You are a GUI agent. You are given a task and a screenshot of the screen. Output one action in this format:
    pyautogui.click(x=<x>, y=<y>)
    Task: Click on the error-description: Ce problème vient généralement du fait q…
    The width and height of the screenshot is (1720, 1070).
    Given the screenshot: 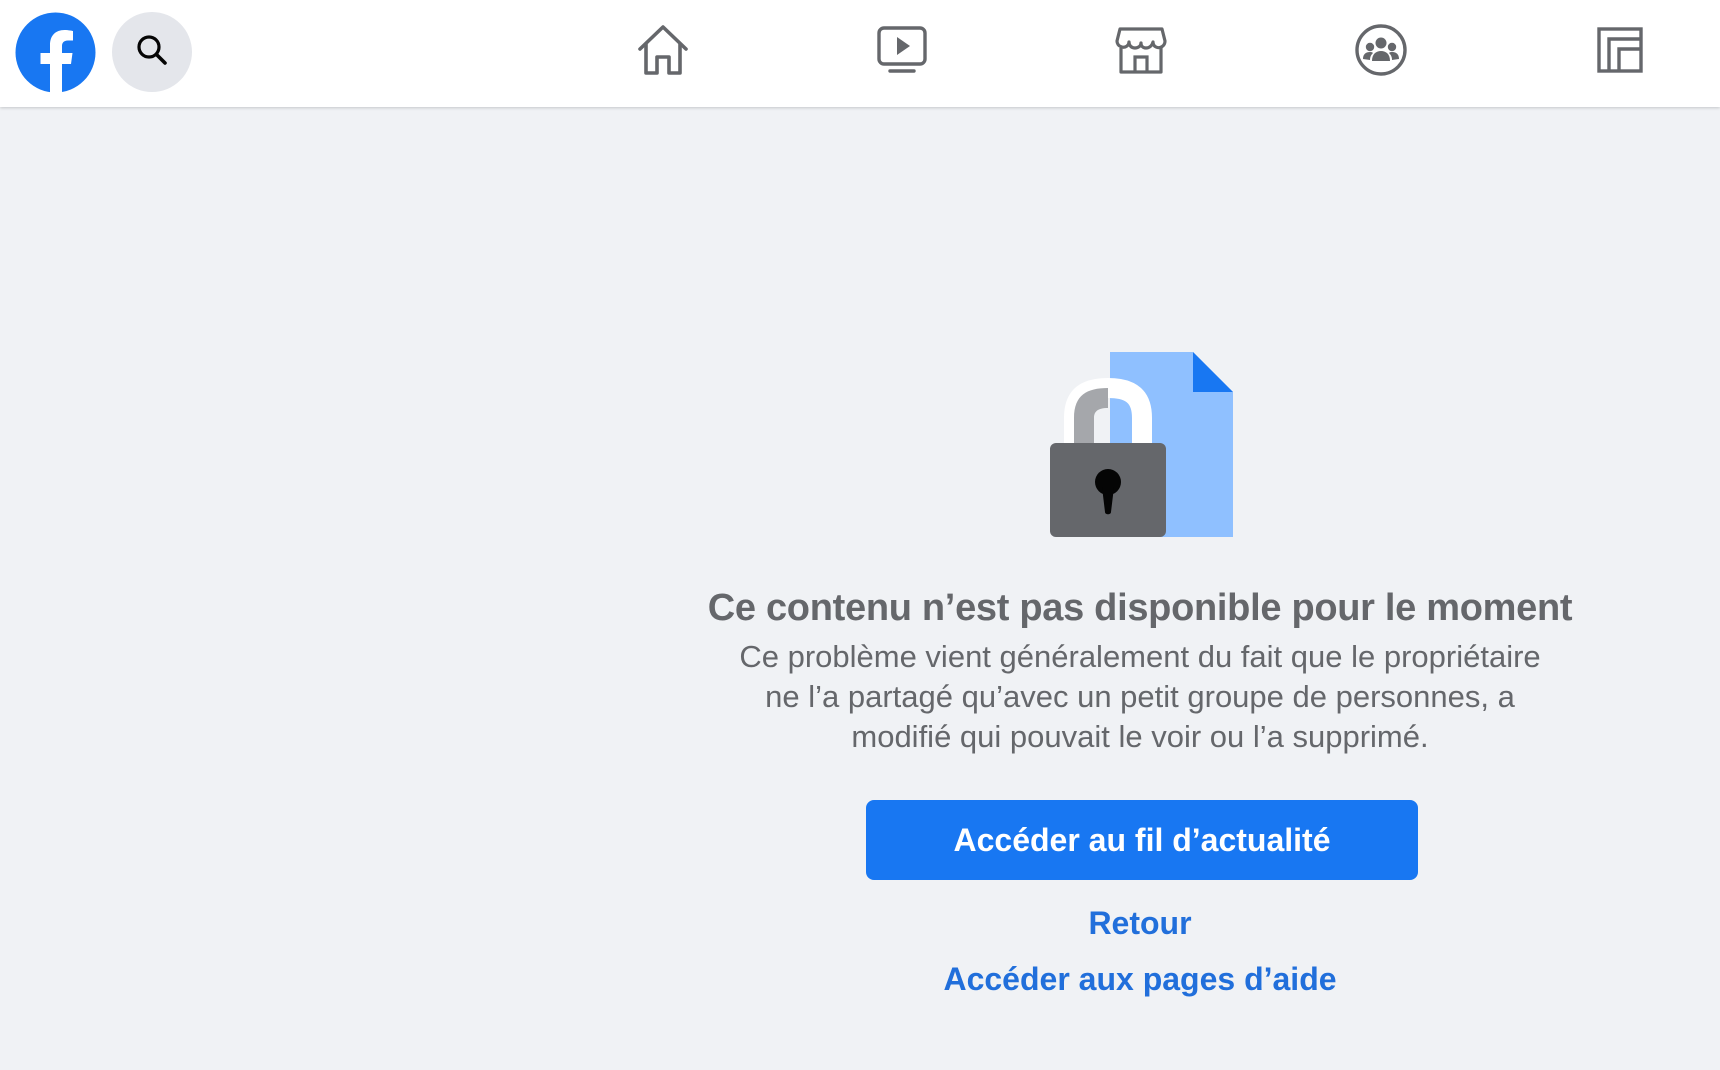 What is the action you would take?
    pyautogui.click(x=1140, y=696)
    